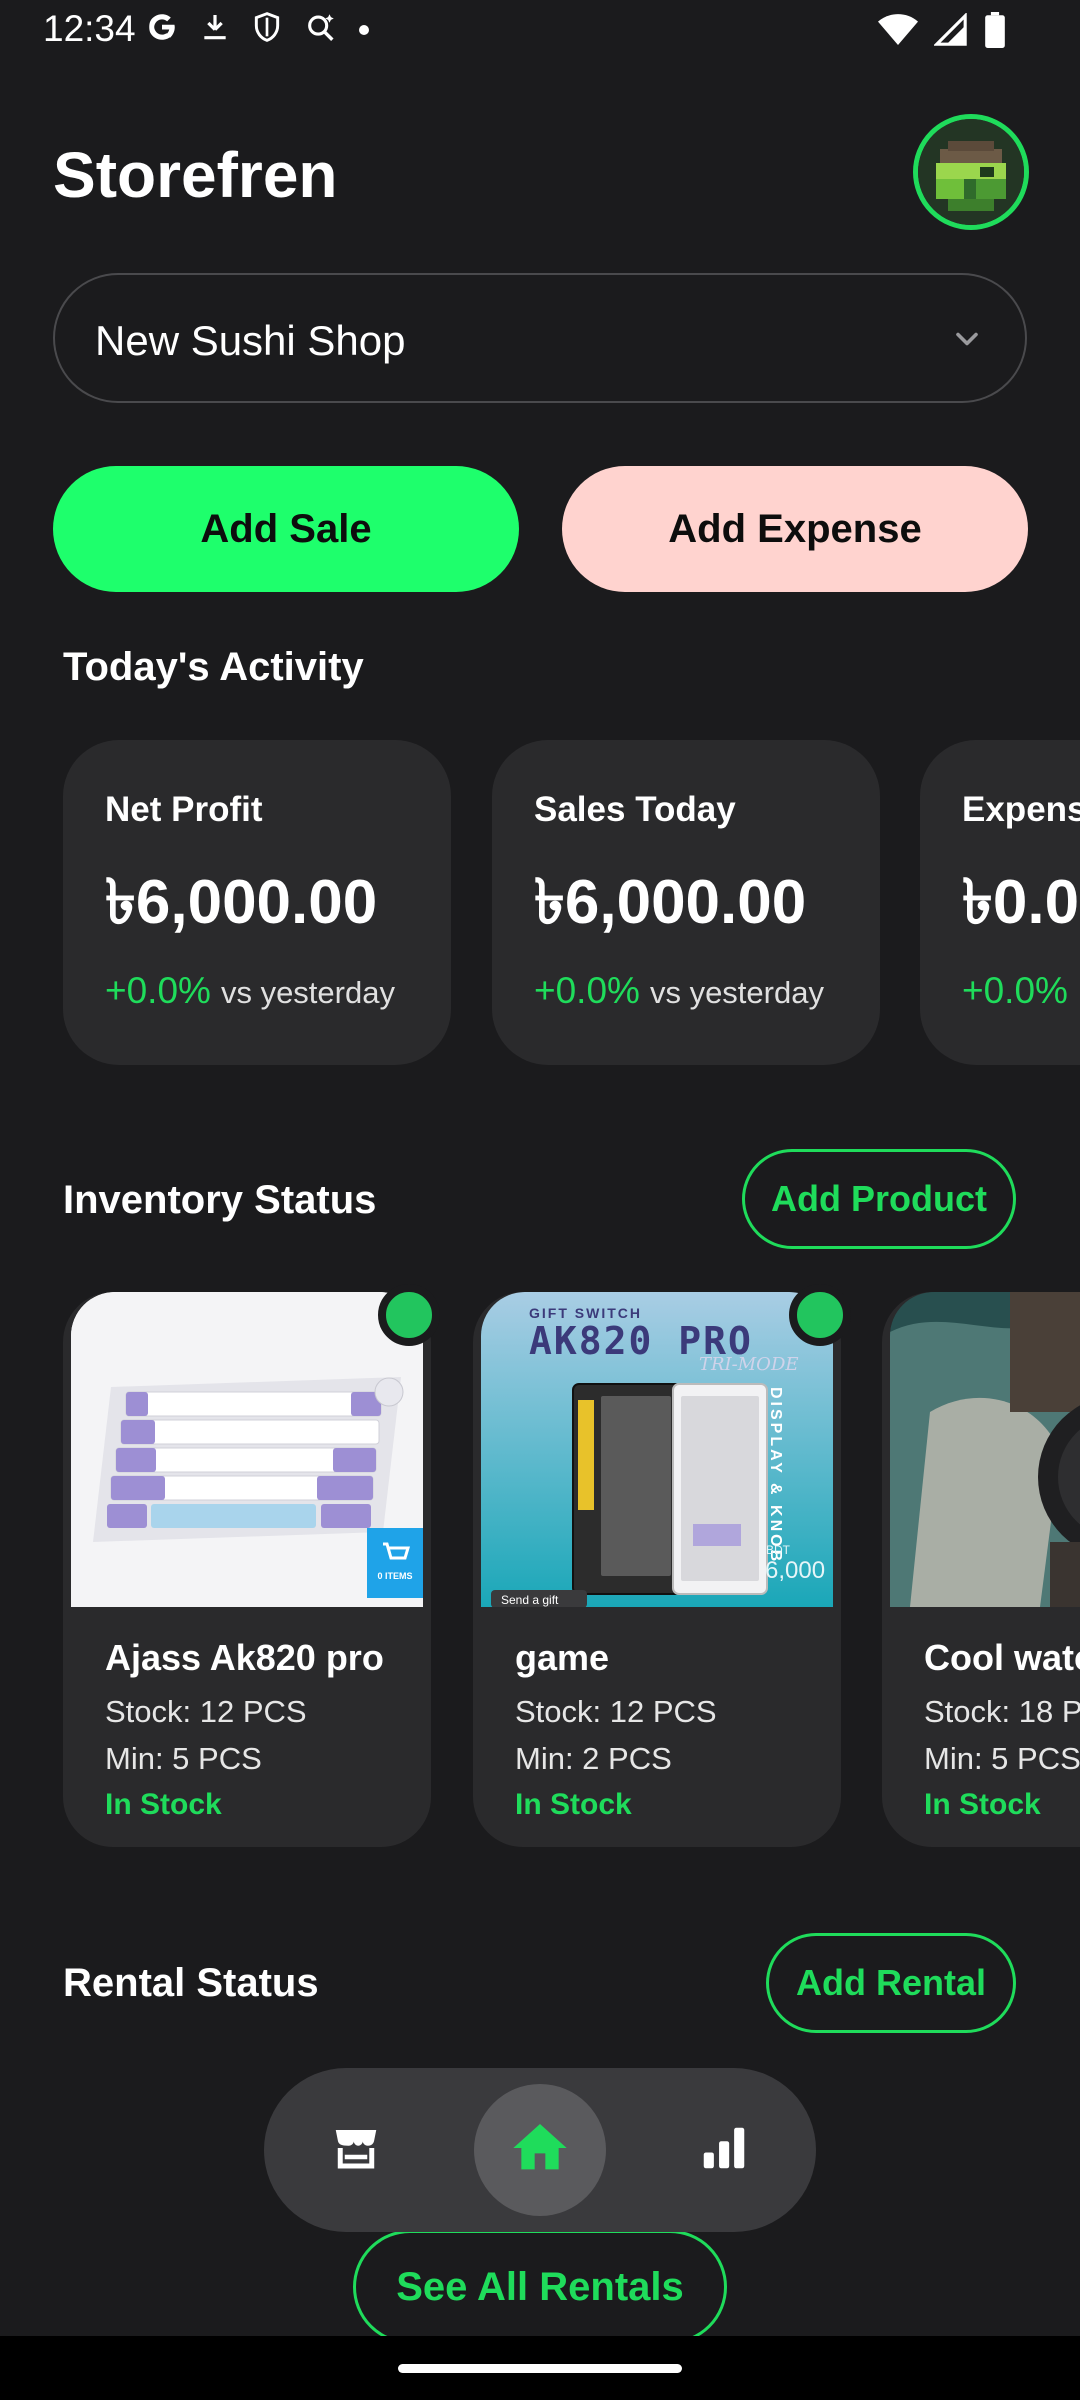 The image size is (1080, 2400). What do you see at coordinates (191, 1983) in the screenshot?
I see `rental-section-title: Rental Status` at bounding box center [191, 1983].